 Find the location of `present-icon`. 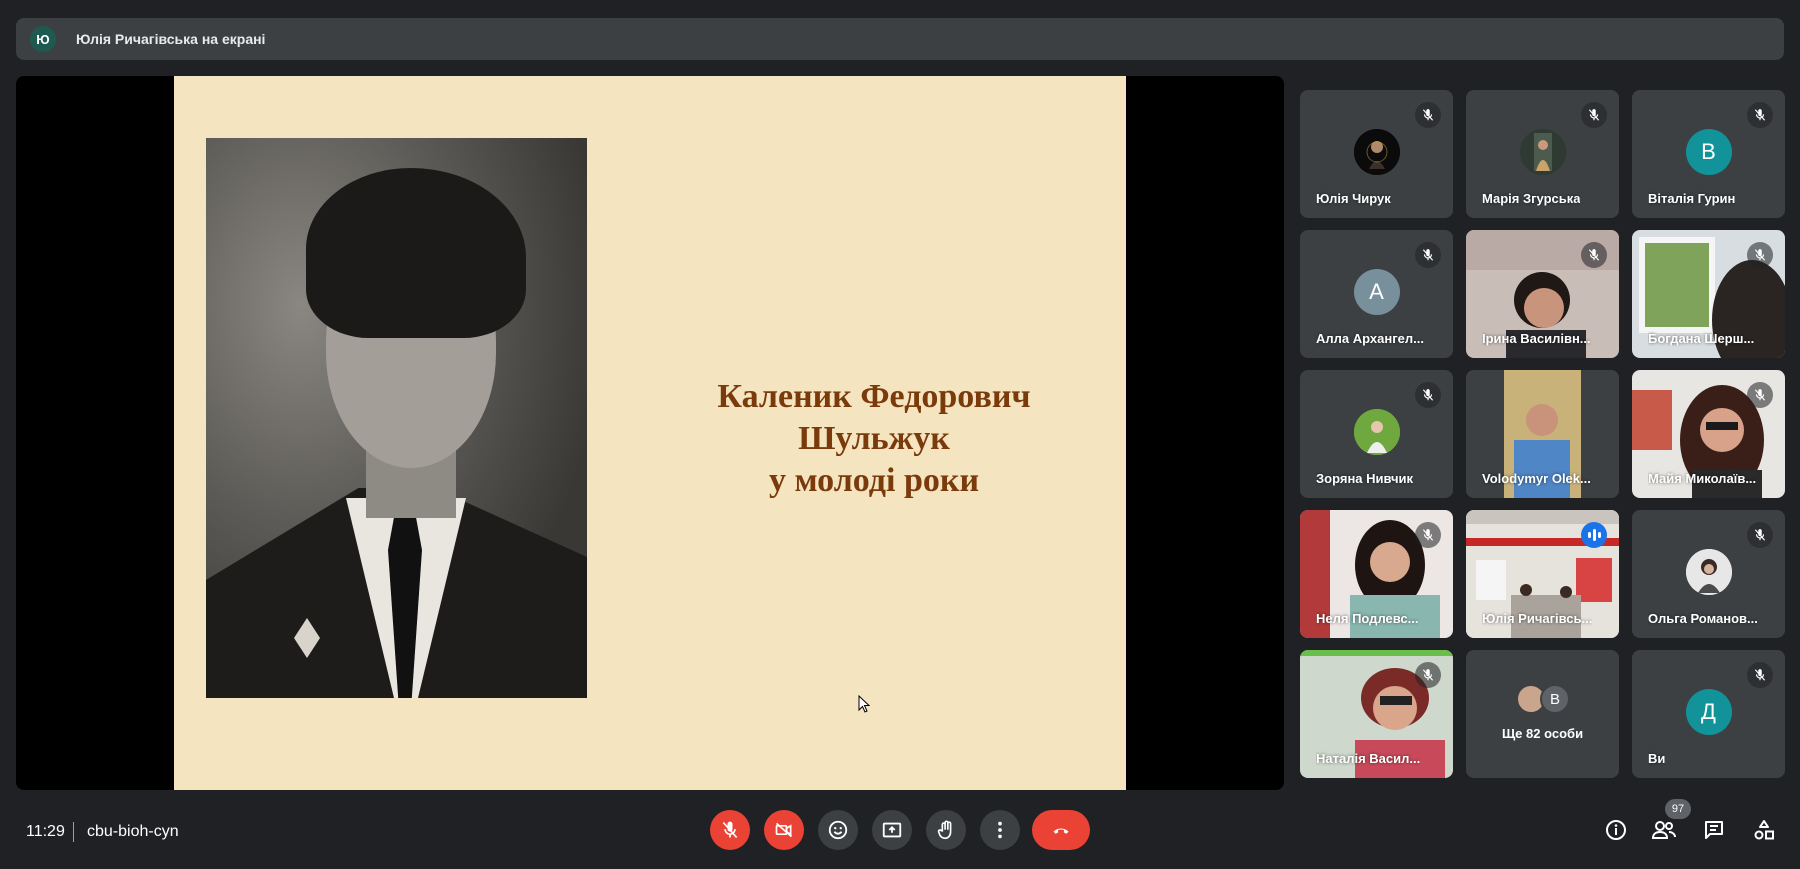

present-icon is located at coordinates (892, 830).